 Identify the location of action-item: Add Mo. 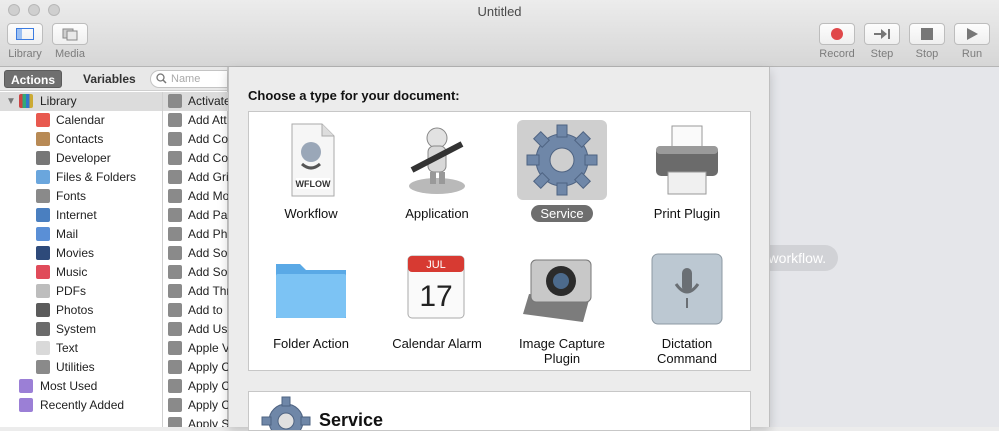
(195, 196).